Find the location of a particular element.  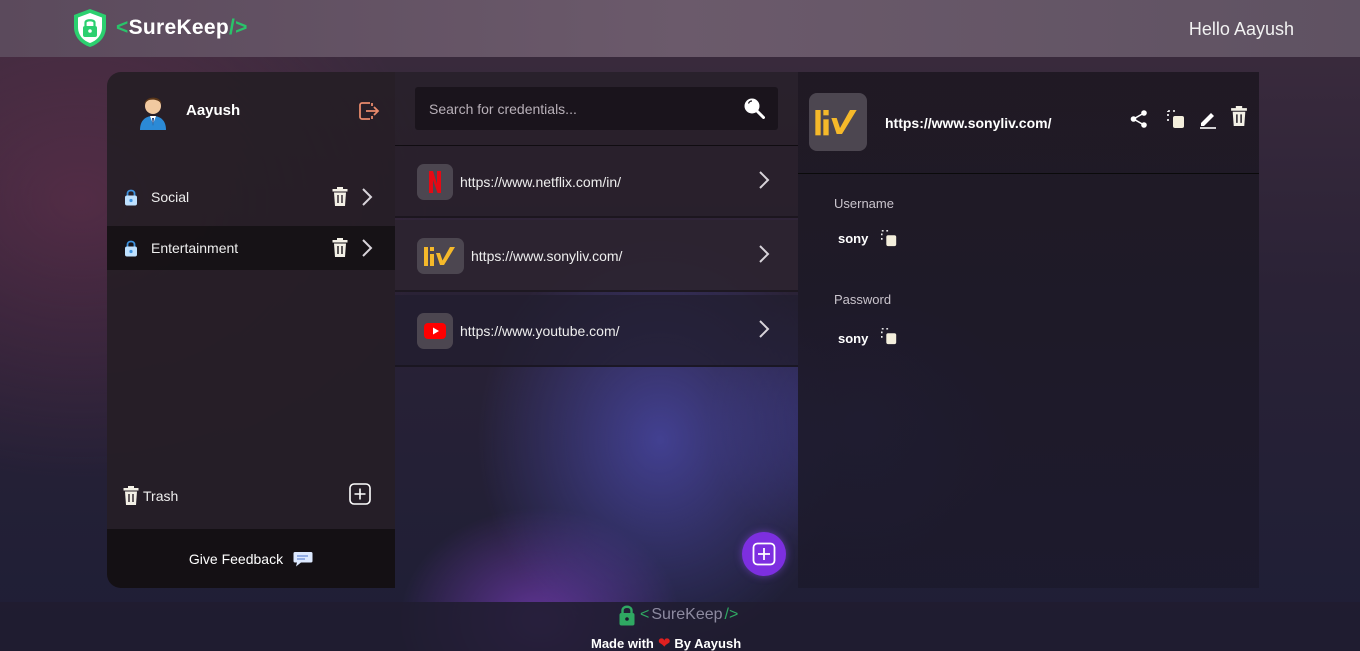

password-label: Password is located at coordinates (863, 299).